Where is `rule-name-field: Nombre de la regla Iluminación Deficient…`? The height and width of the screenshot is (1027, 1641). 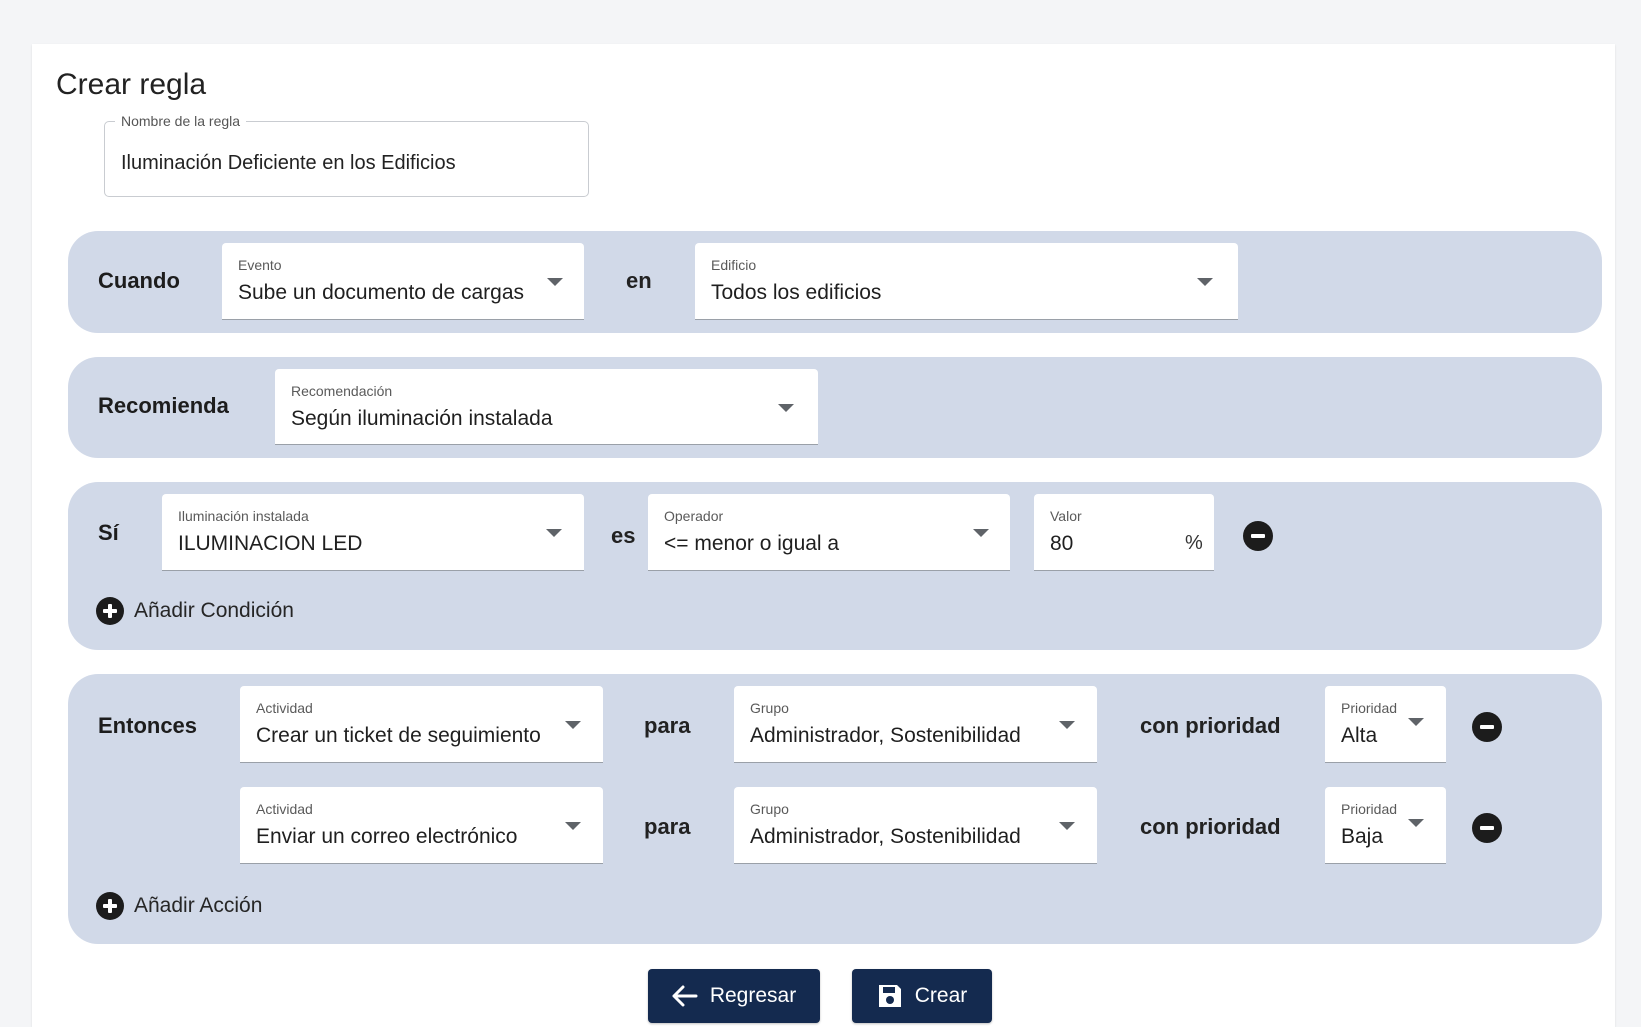 rule-name-field: Nombre de la regla Iluminación Deficient… is located at coordinates (346, 155).